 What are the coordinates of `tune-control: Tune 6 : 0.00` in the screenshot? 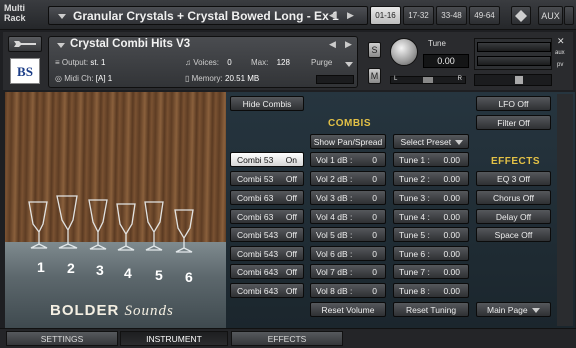 It's located at (431, 253).